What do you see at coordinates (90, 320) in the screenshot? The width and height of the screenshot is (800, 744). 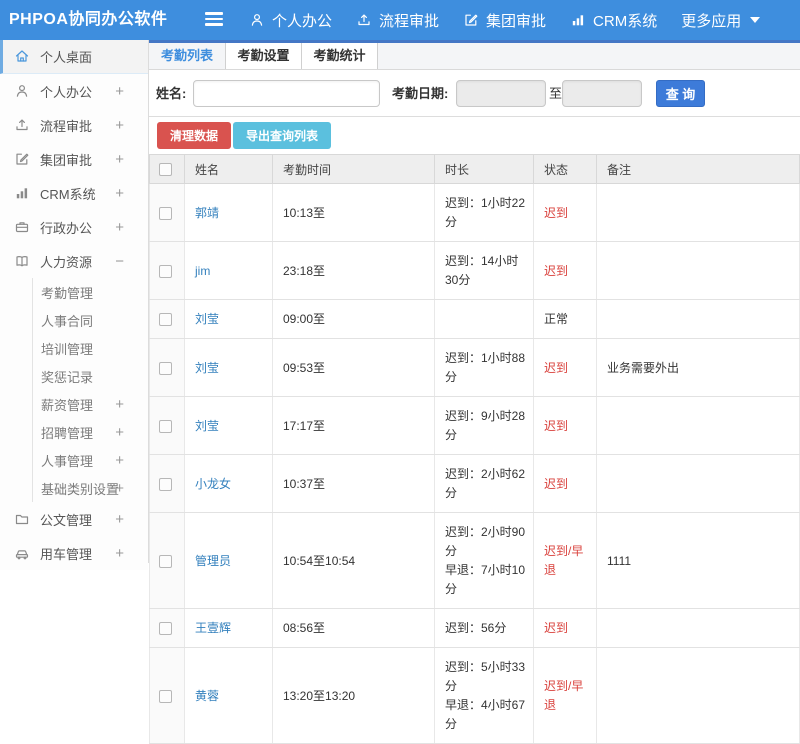 I see `sidebar-subitem-1: 人事合同` at bounding box center [90, 320].